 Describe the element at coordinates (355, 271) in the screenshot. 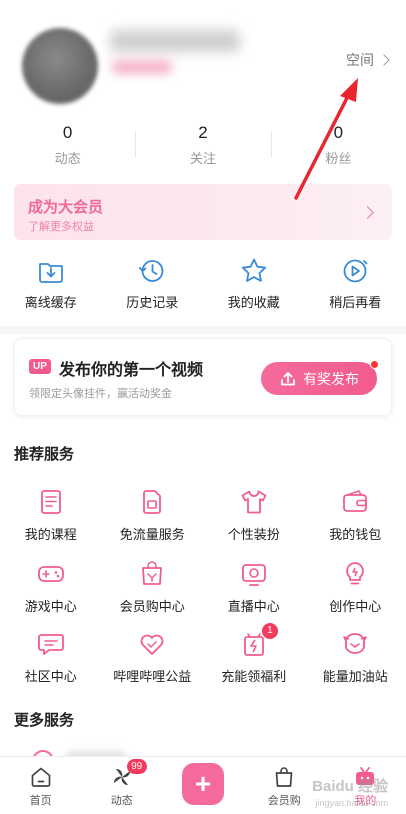

I see `watch-later-icon` at that location.